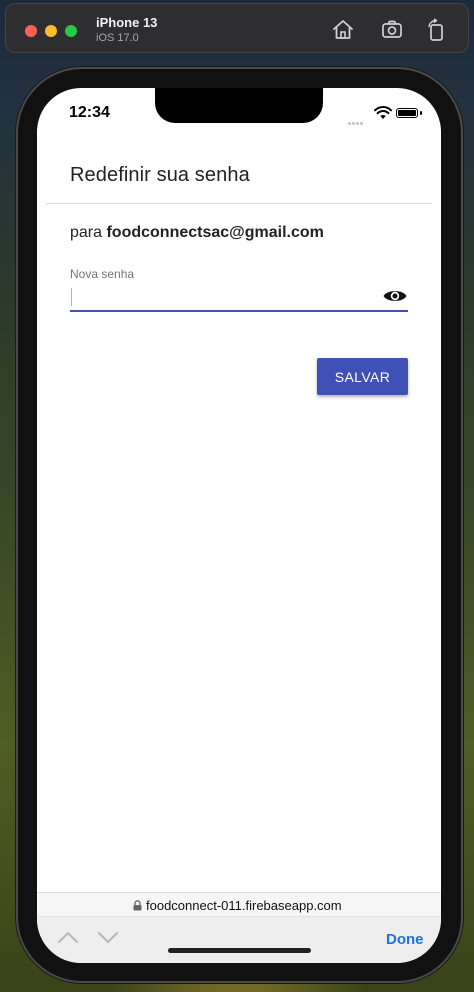 This screenshot has width=474, height=992. I want to click on eye-icon, so click(395, 296).